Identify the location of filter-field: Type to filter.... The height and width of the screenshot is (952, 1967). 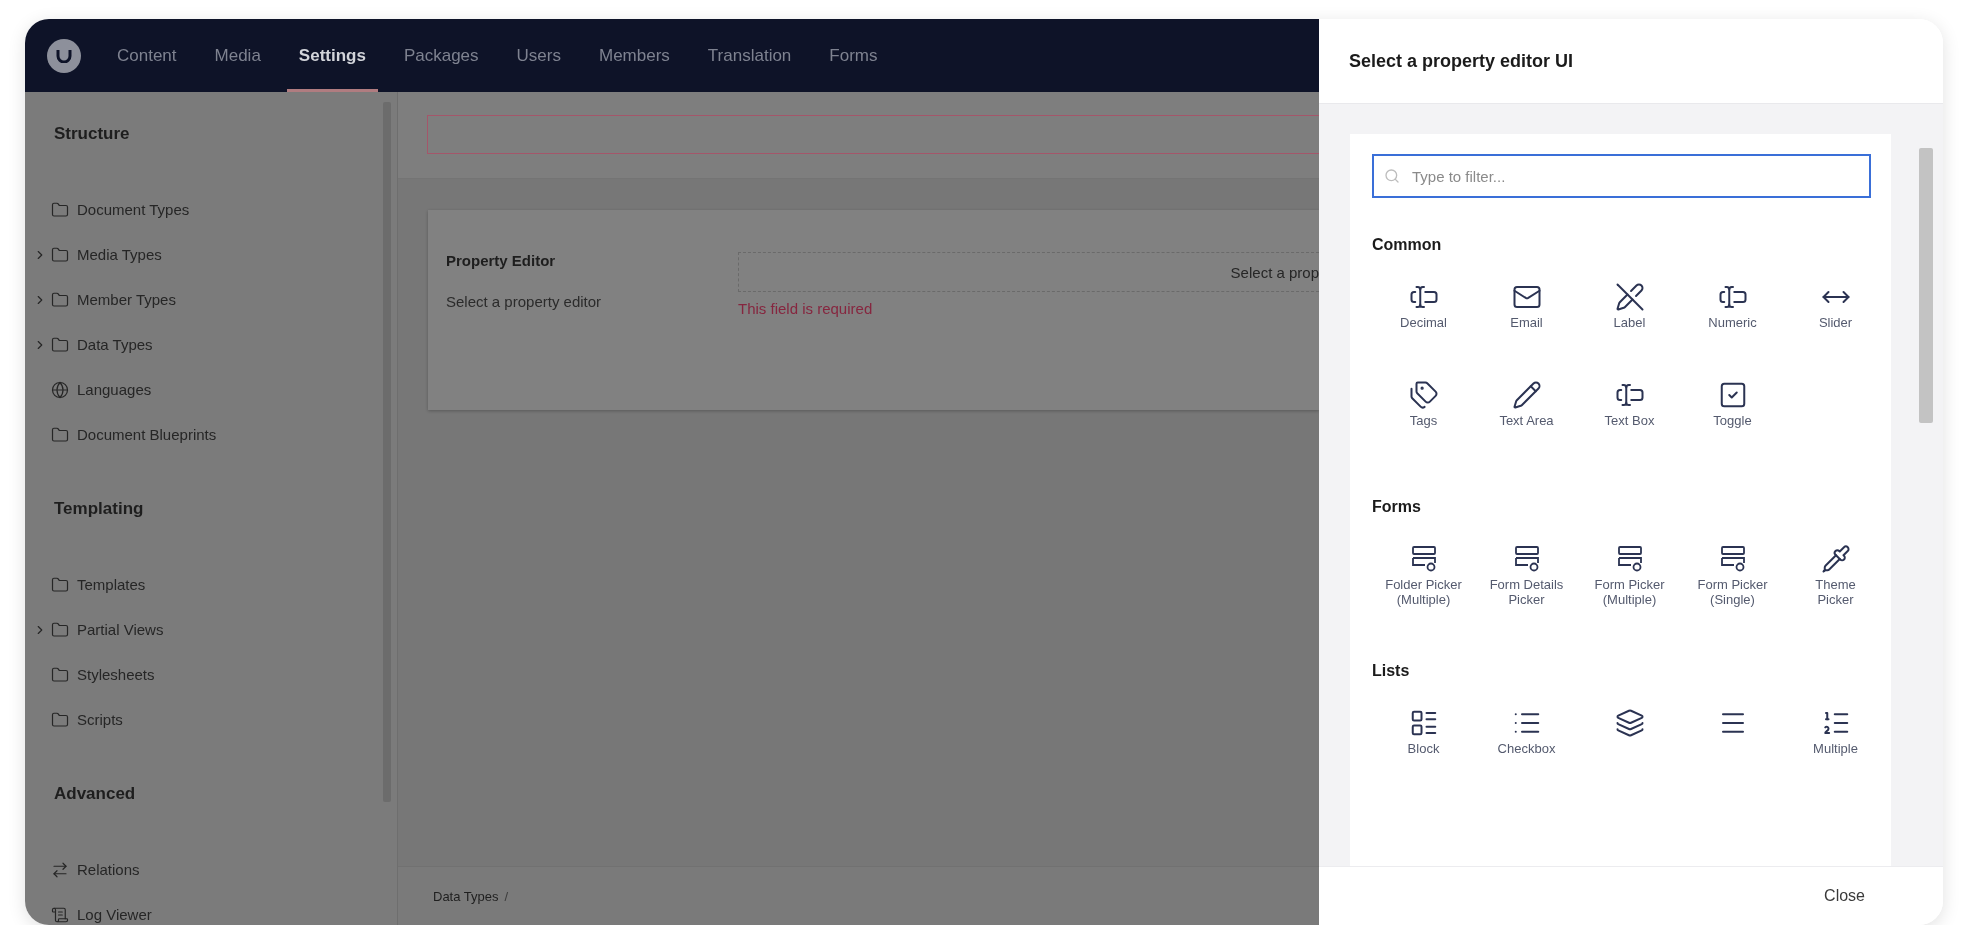
(1621, 176).